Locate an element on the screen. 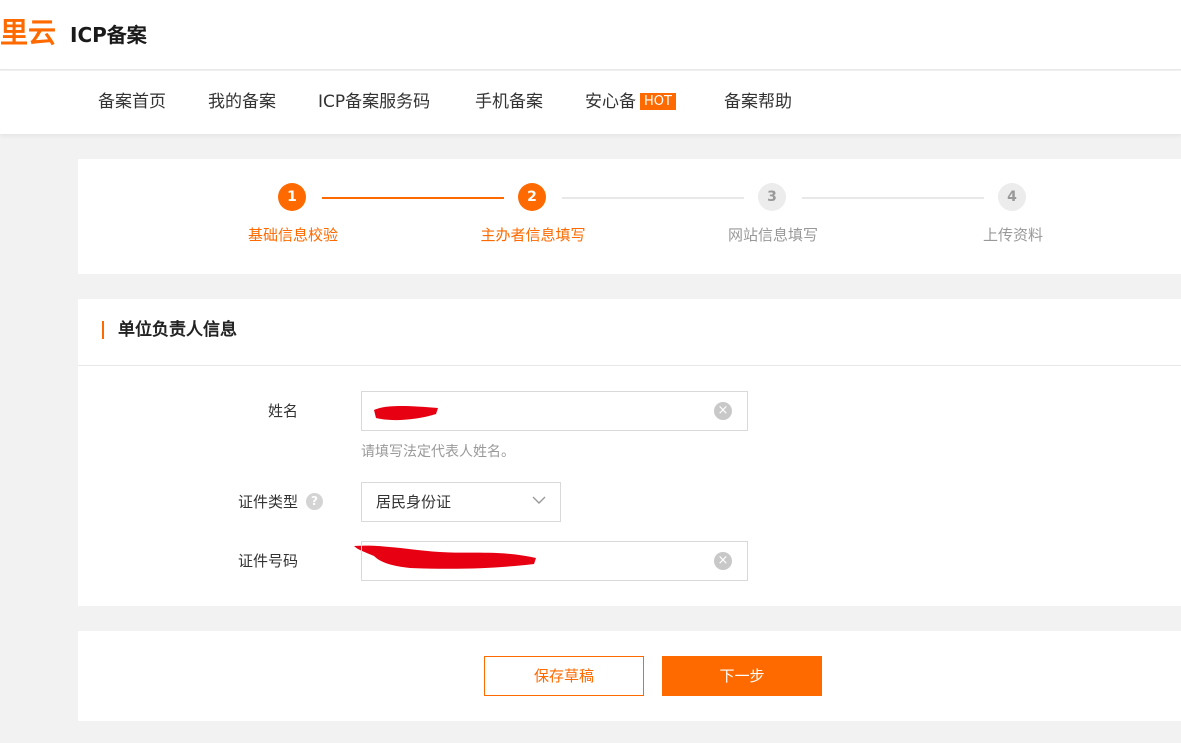  id-type-label: 证件类型 is located at coordinates (267, 502).